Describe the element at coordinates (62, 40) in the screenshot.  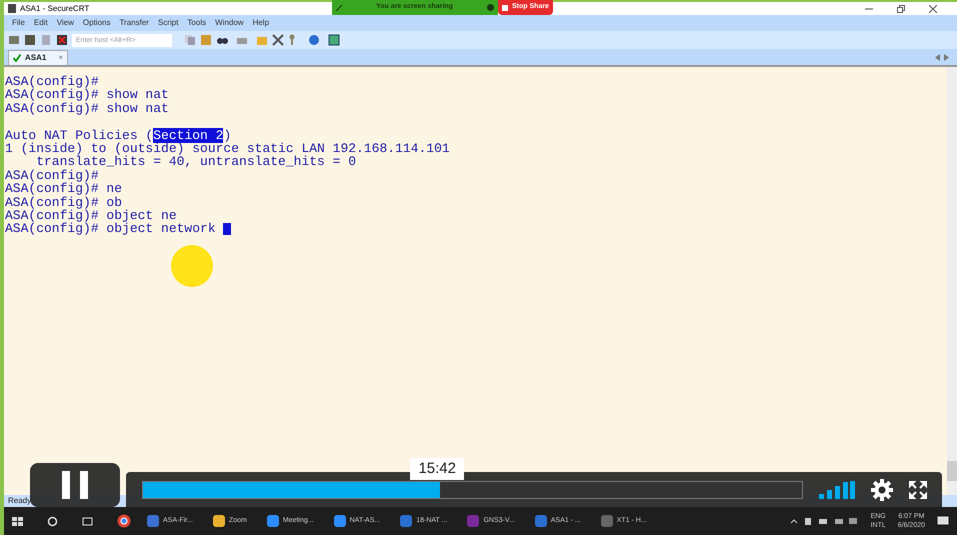
I see `disconnect-icon` at that location.